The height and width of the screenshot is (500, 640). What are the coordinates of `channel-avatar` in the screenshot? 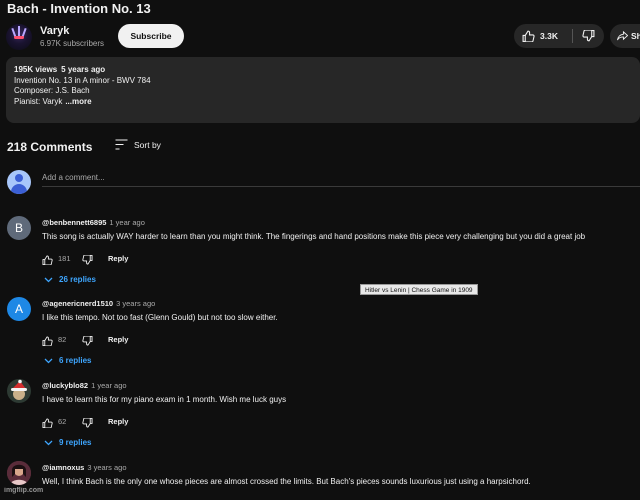 It's located at (19, 37).